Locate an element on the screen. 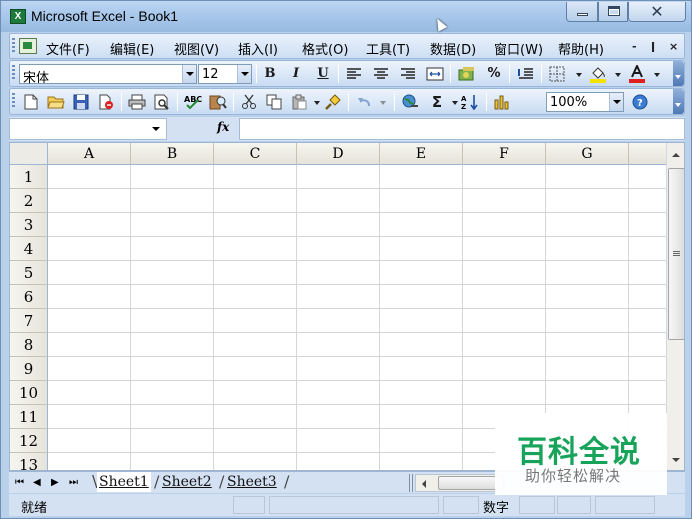  menu-view: 视图(V) is located at coordinates (196, 48).